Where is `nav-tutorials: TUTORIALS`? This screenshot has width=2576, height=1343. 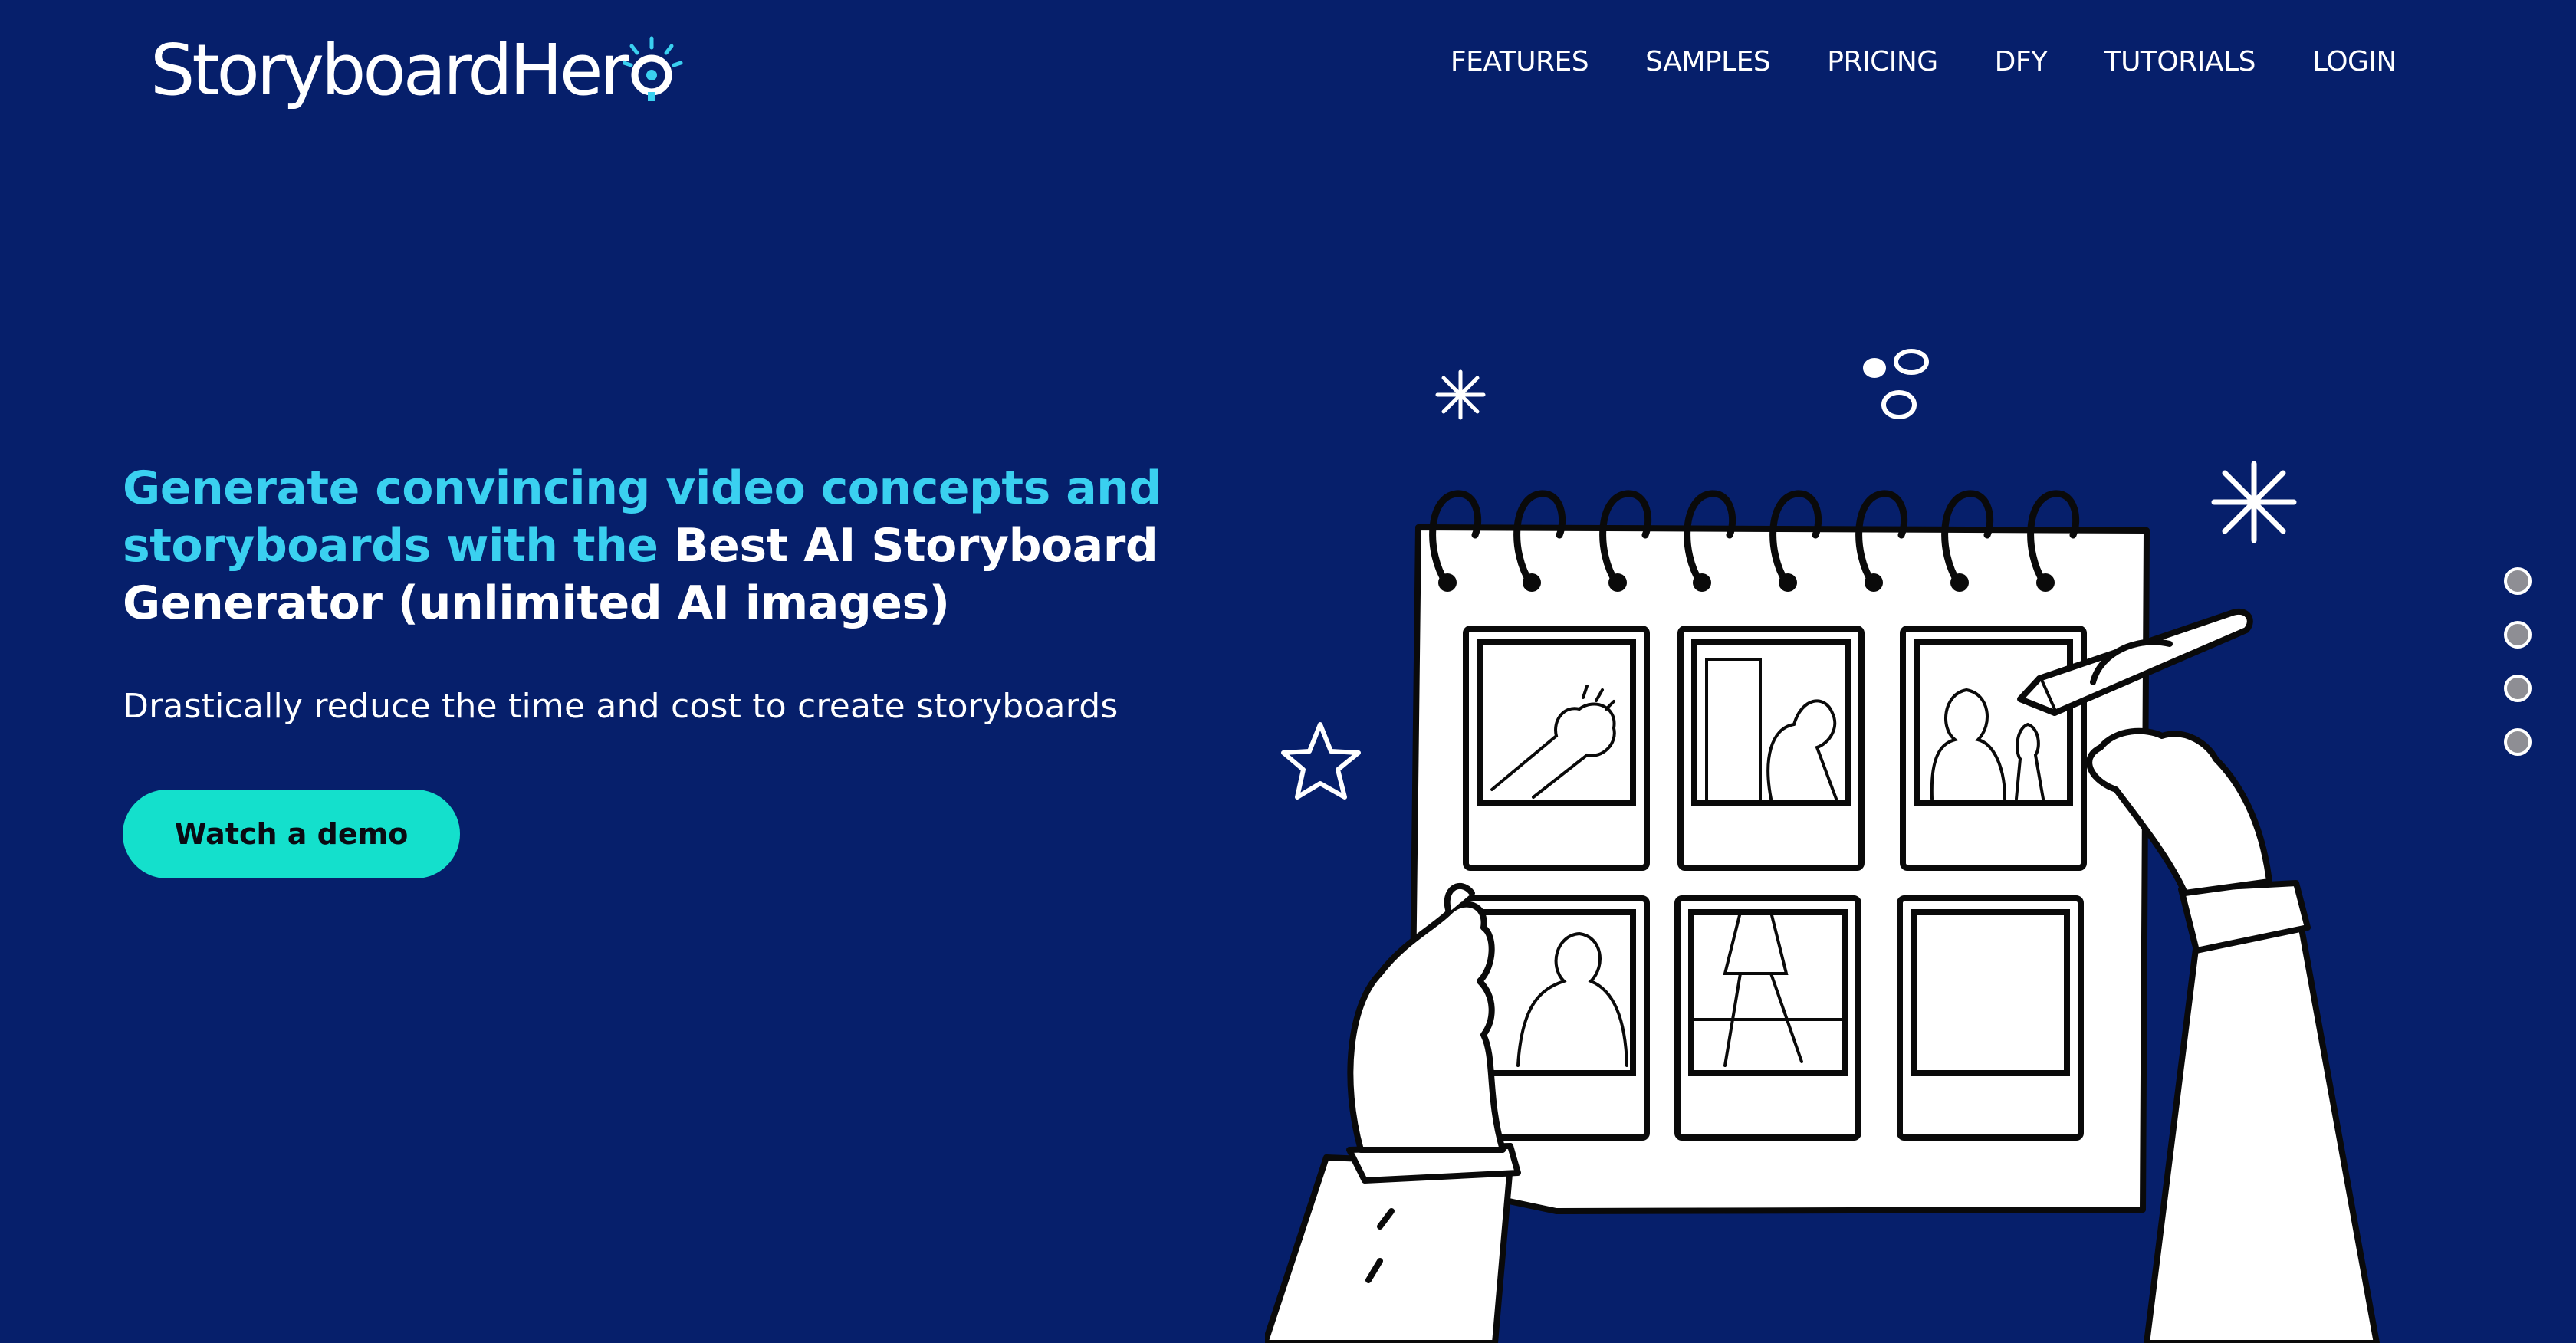 nav-tutorials: TUTORIALS is located at coordinates (2180, 62).